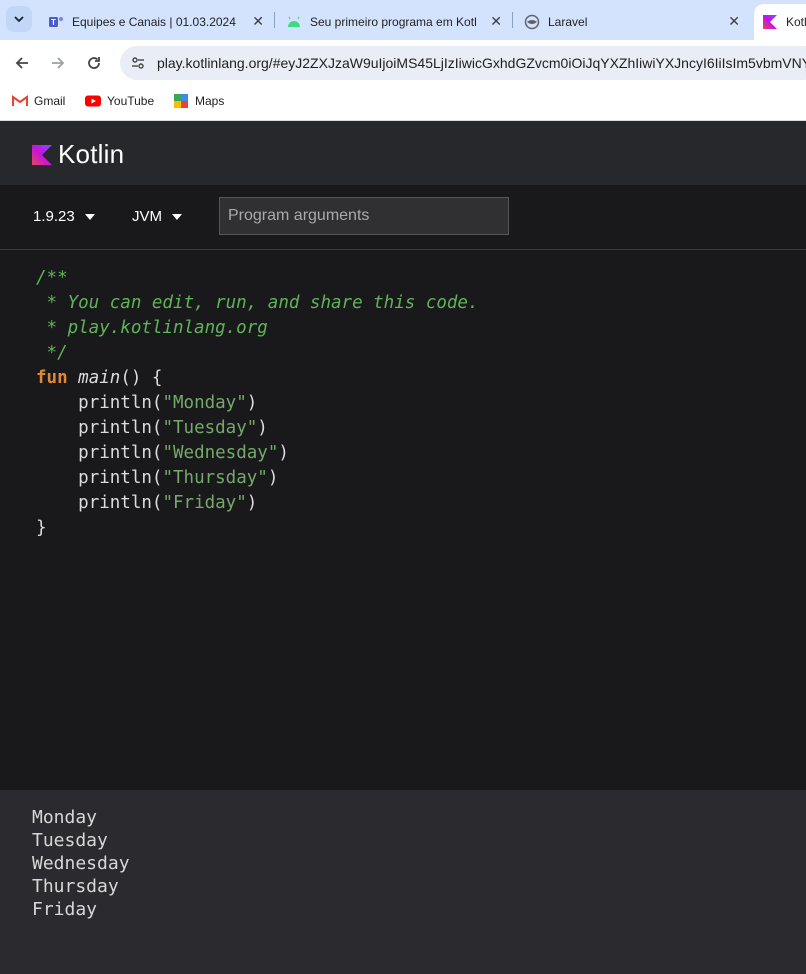 The image size is (806, 974). I want to click on bookmarks-bar: Gmail YouTube Maps, so click(403, 103).